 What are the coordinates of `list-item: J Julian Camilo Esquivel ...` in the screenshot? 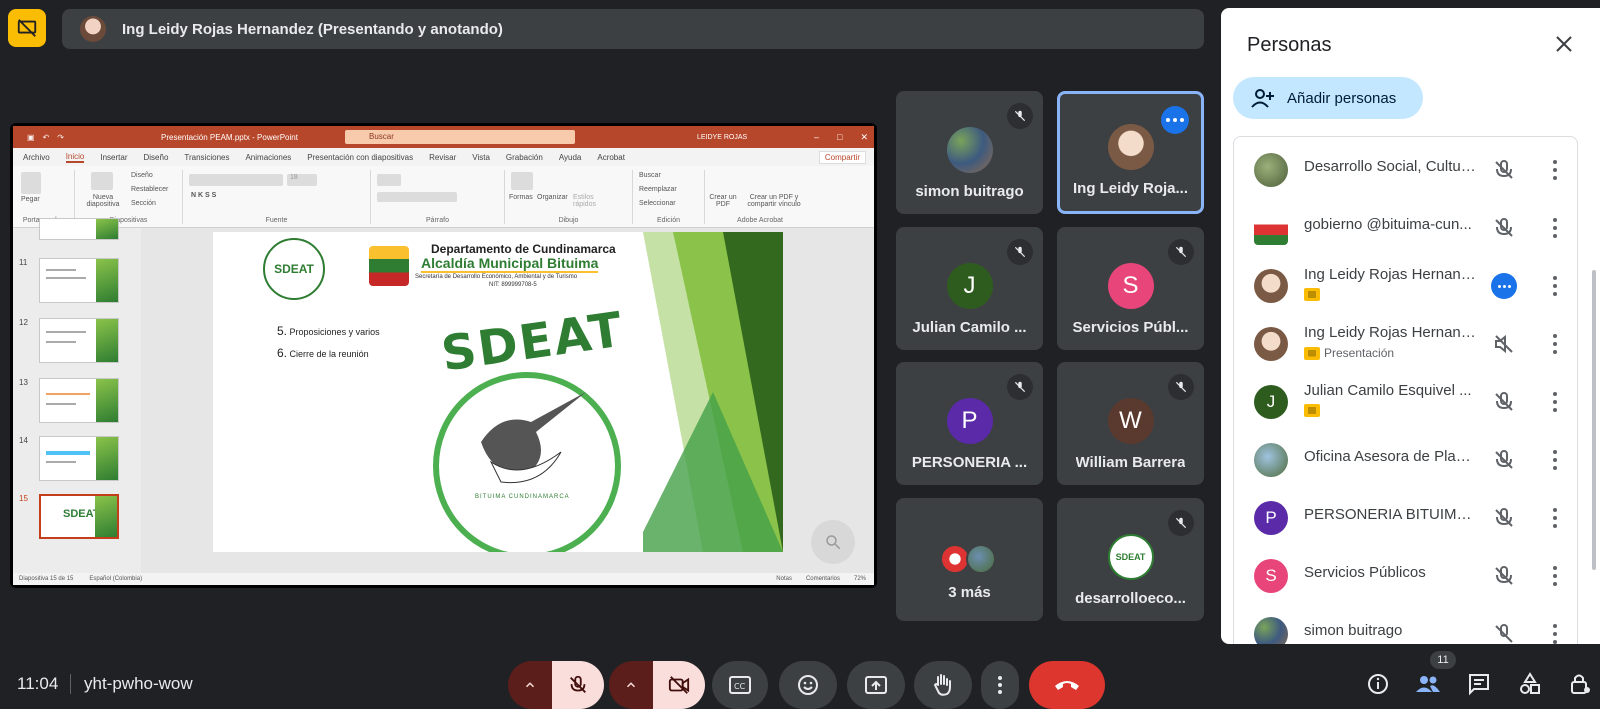 It's located at (1405, 402).